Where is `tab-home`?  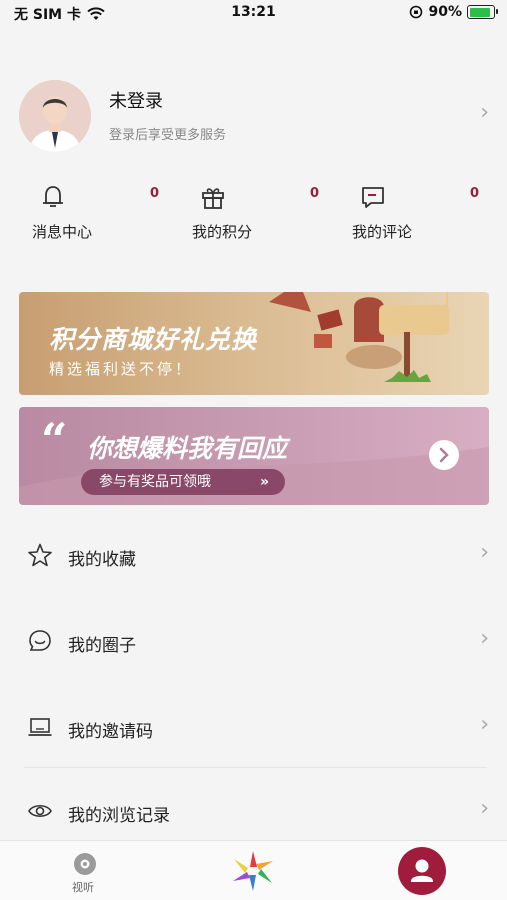 tab-home is located at coordinates (253, 871).